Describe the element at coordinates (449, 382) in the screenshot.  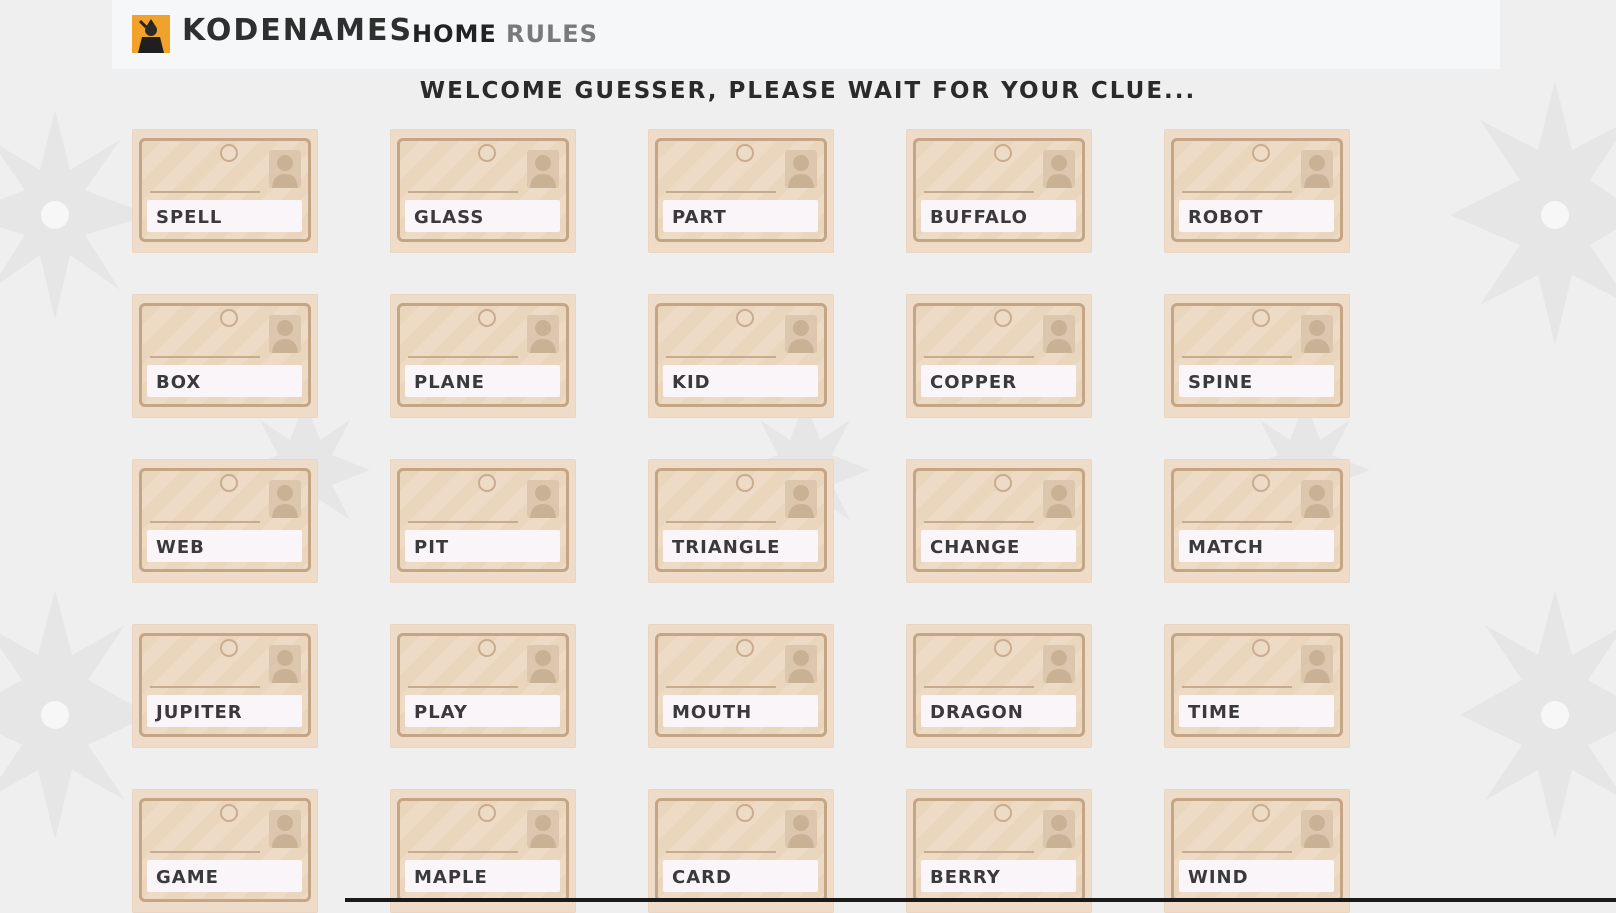
I see `card-word: PLANE` at that location.